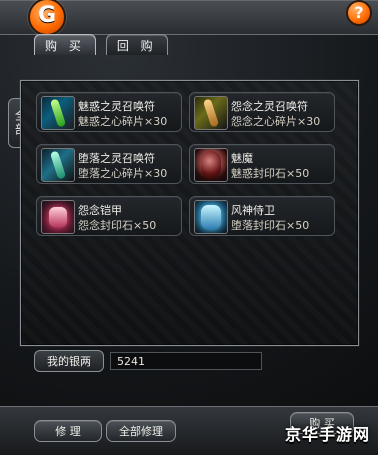  Describe the element at coordinates (141, 431) in the screenshot. I see `repair-all-button: 全部修理` at that location.